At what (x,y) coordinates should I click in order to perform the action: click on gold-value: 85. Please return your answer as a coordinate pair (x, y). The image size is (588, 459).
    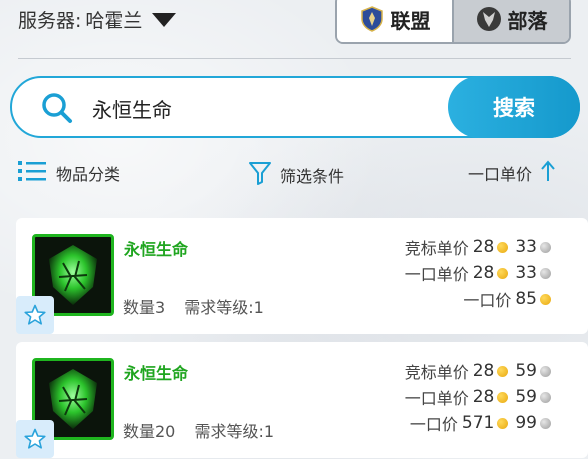
    Looking at the image, I should click on (526, 299).